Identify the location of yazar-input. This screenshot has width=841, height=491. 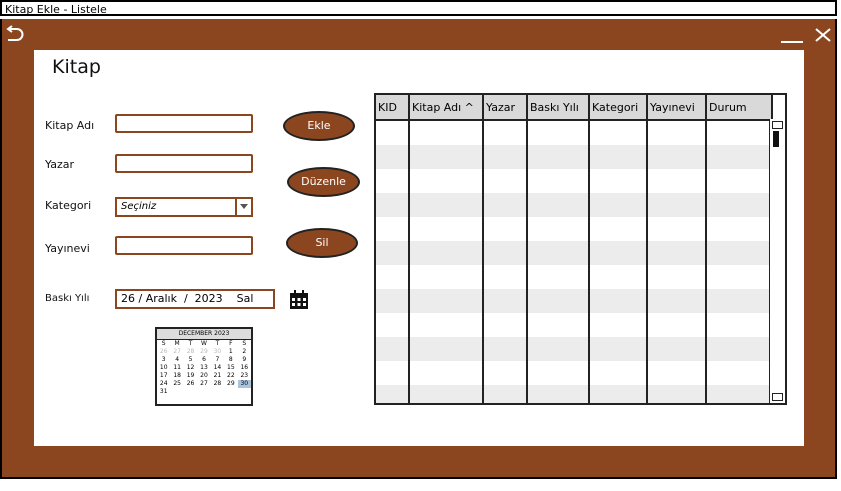
(184, 163).